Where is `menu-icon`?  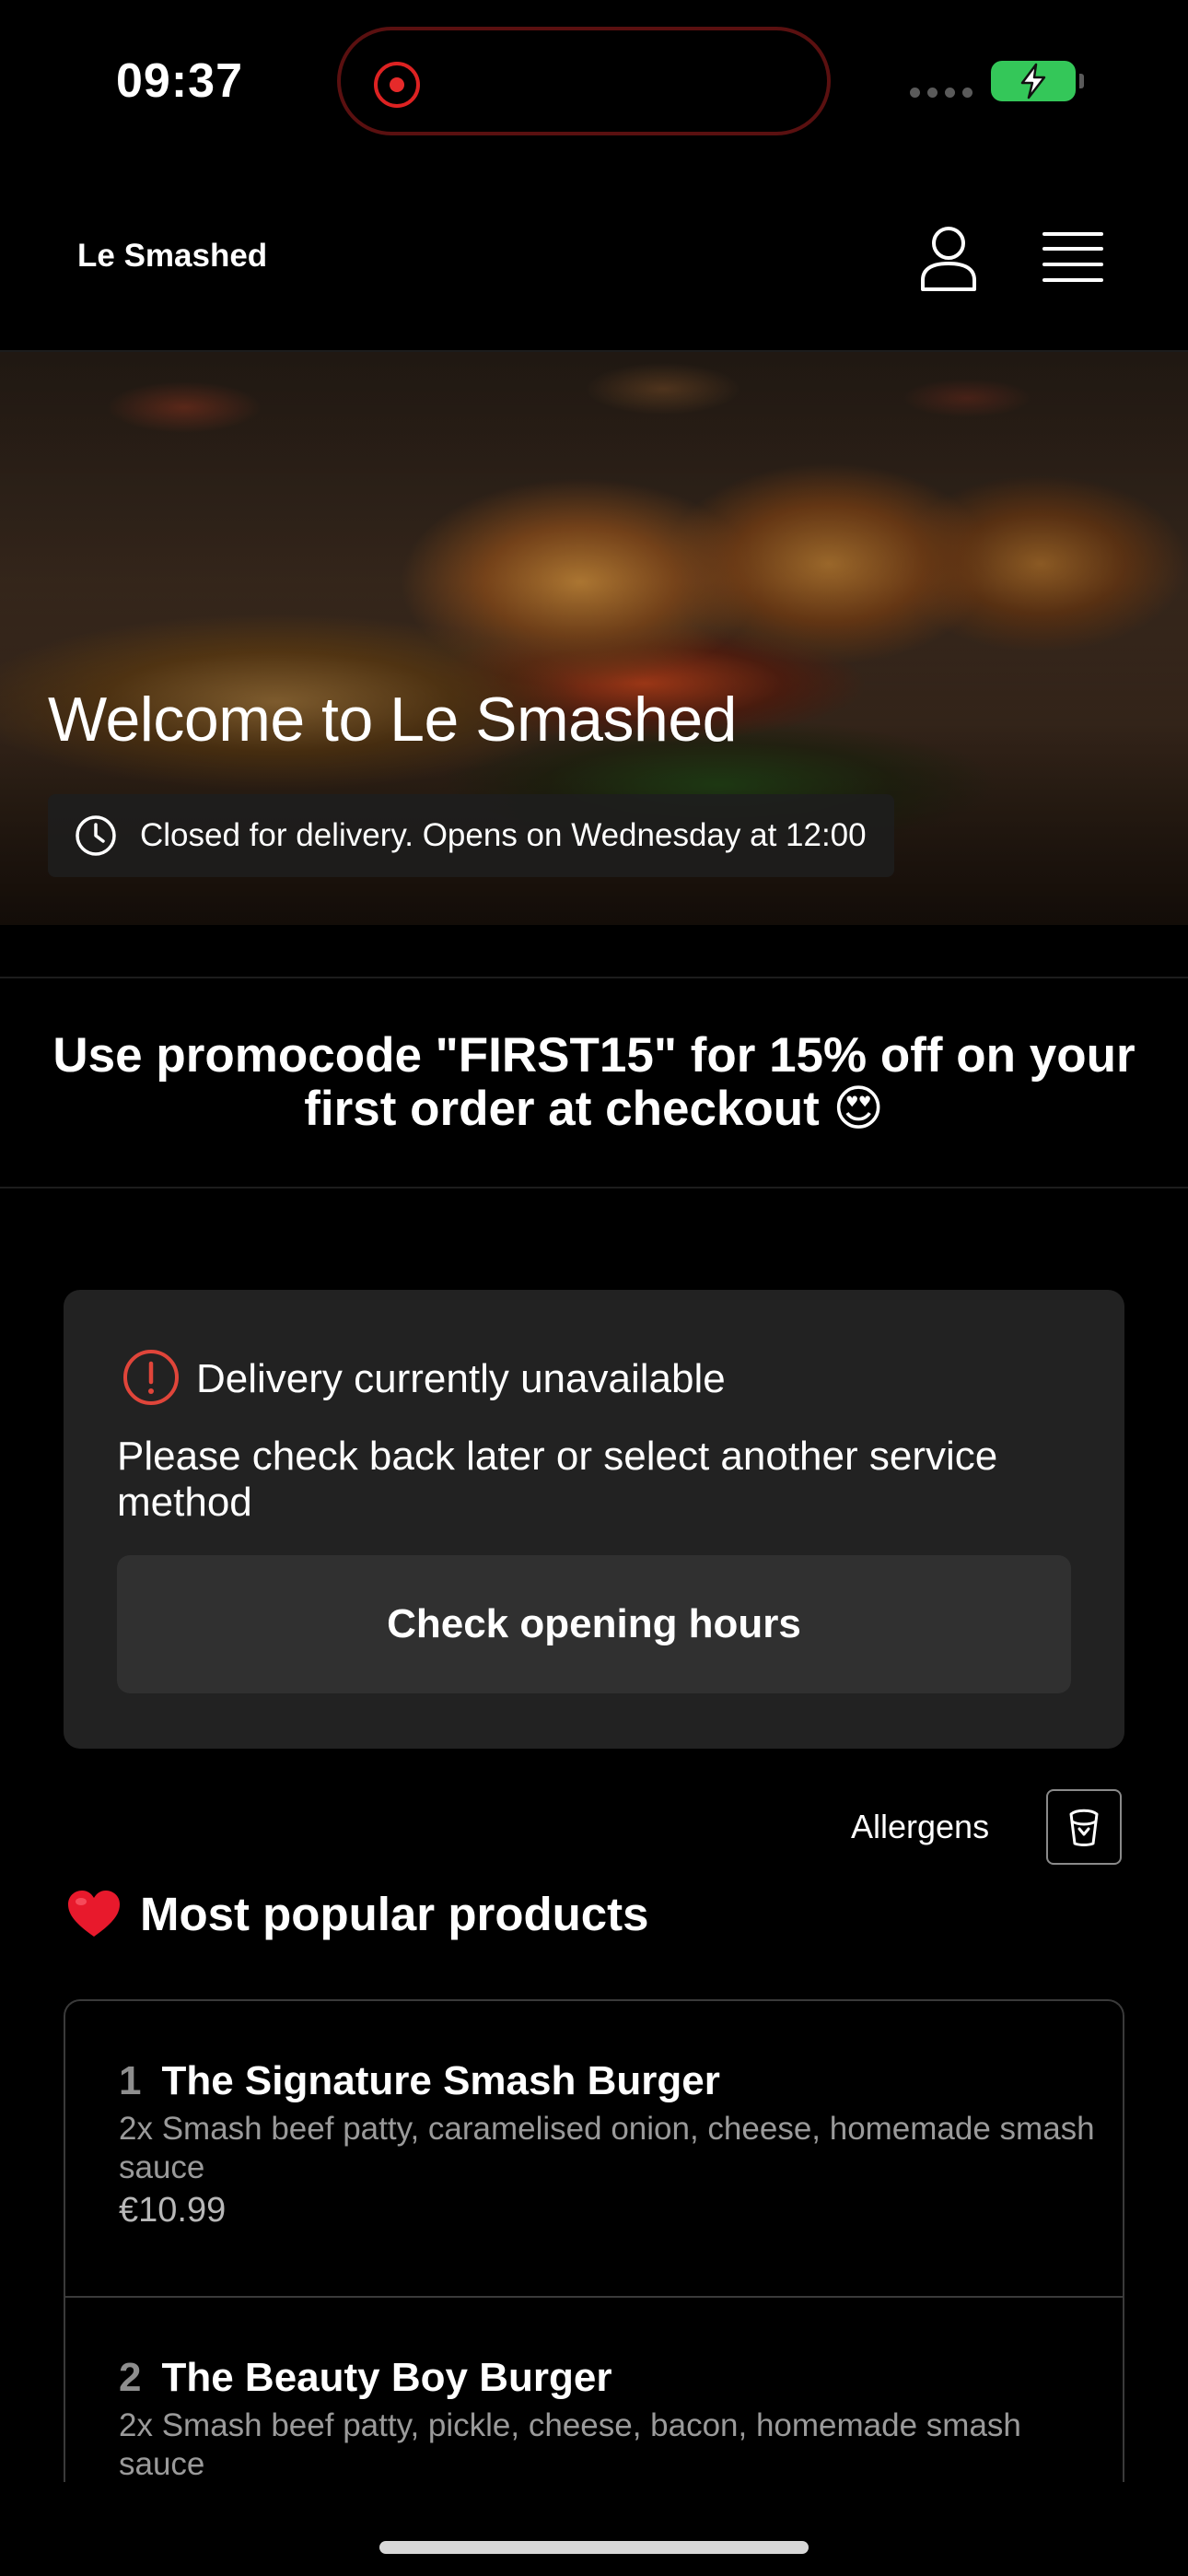 menu-icon is located at coordinates (1072, 257).